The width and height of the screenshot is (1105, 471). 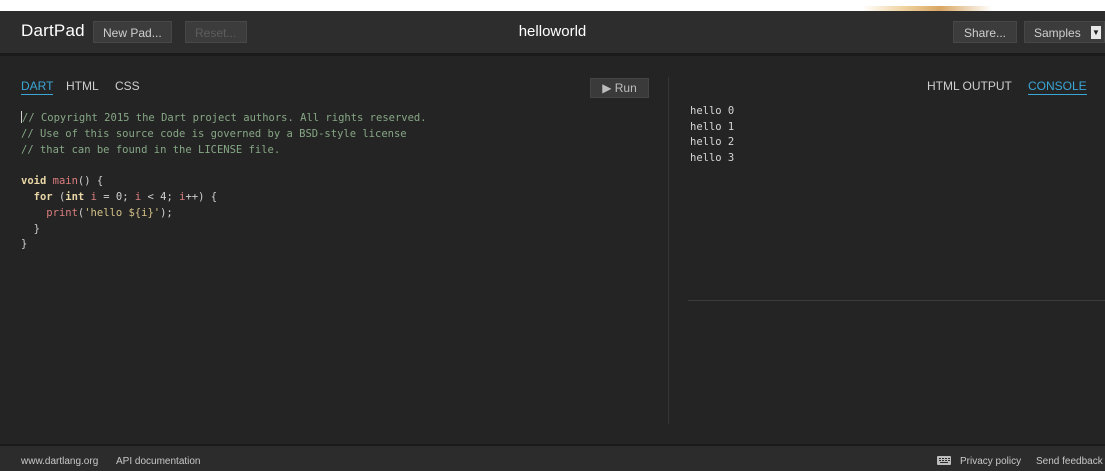 I want to click on keyboard-icon, so click(x=944, y=460).